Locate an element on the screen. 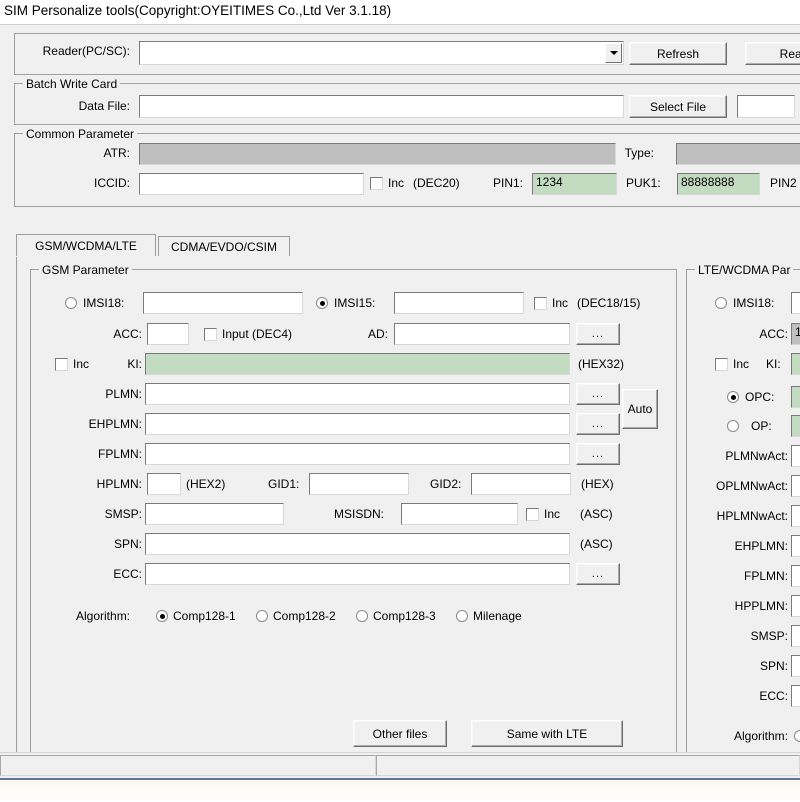 The width and height of the screenshot is (800, 802). batch-count-input is located at coordinates (766, 106).